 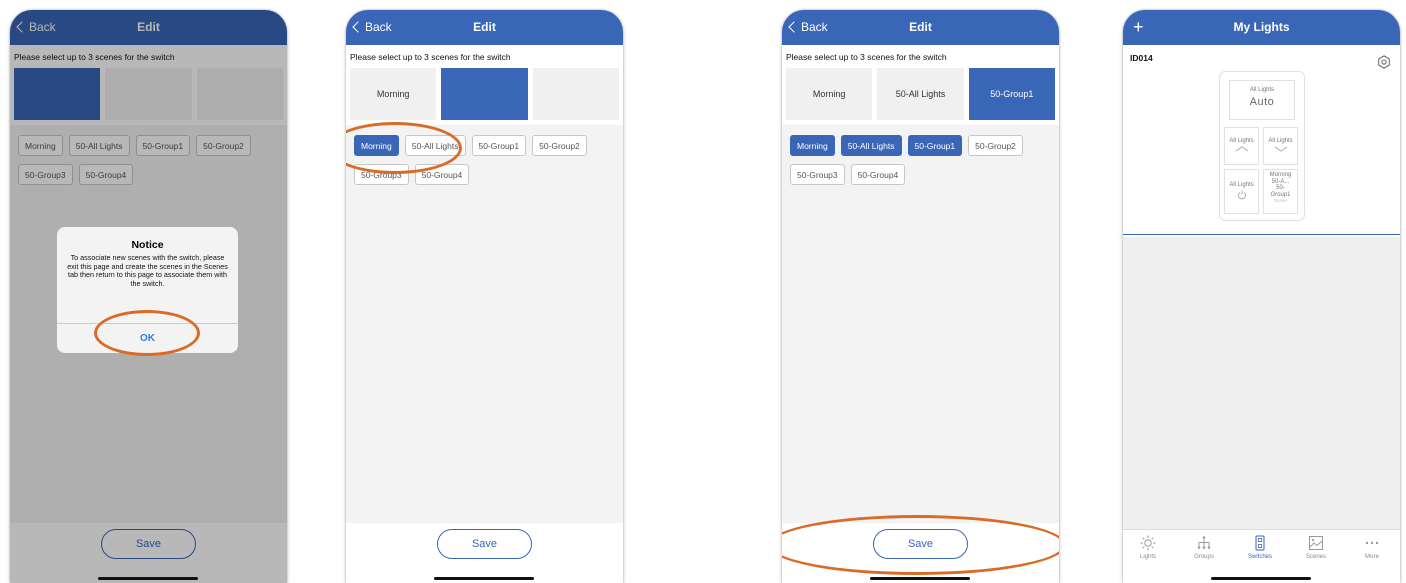 What do you see at coordinates (147, 338) in the screenshot?
I see `ok-button: OK` at bounding box center [147, 338].